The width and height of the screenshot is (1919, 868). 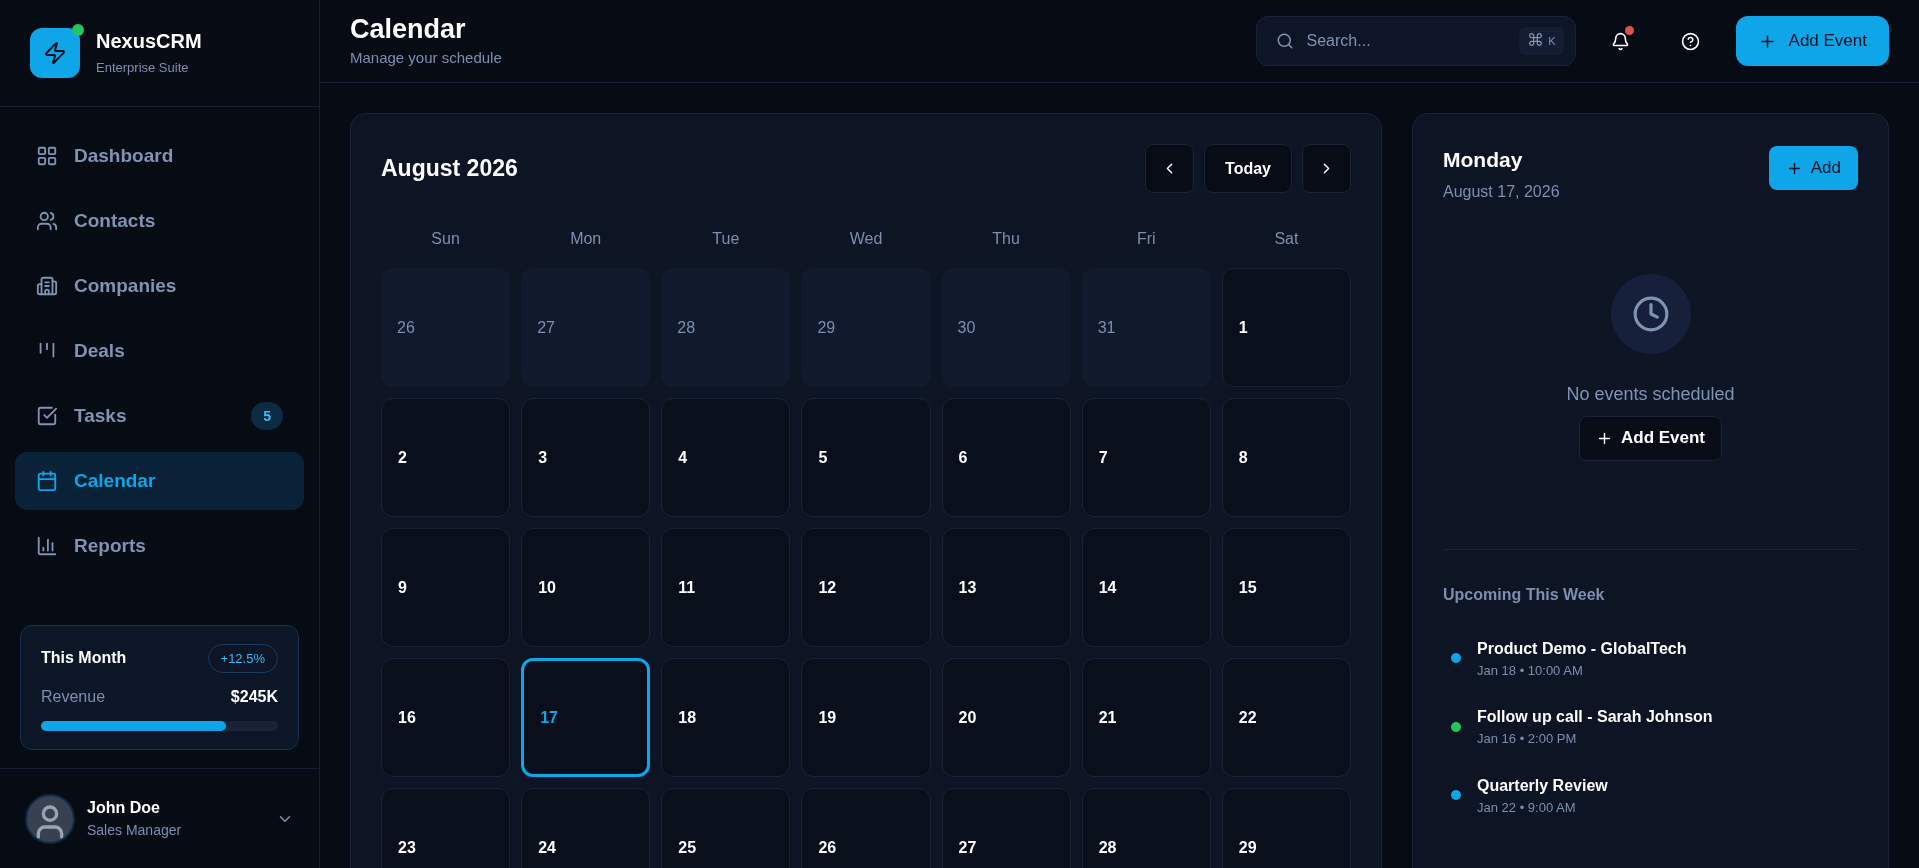 What do you see at coordinates (1541, 41) in the screenshot?
I see `shortcut-hint: ⌘ K` at bounding box center [1541, 41].